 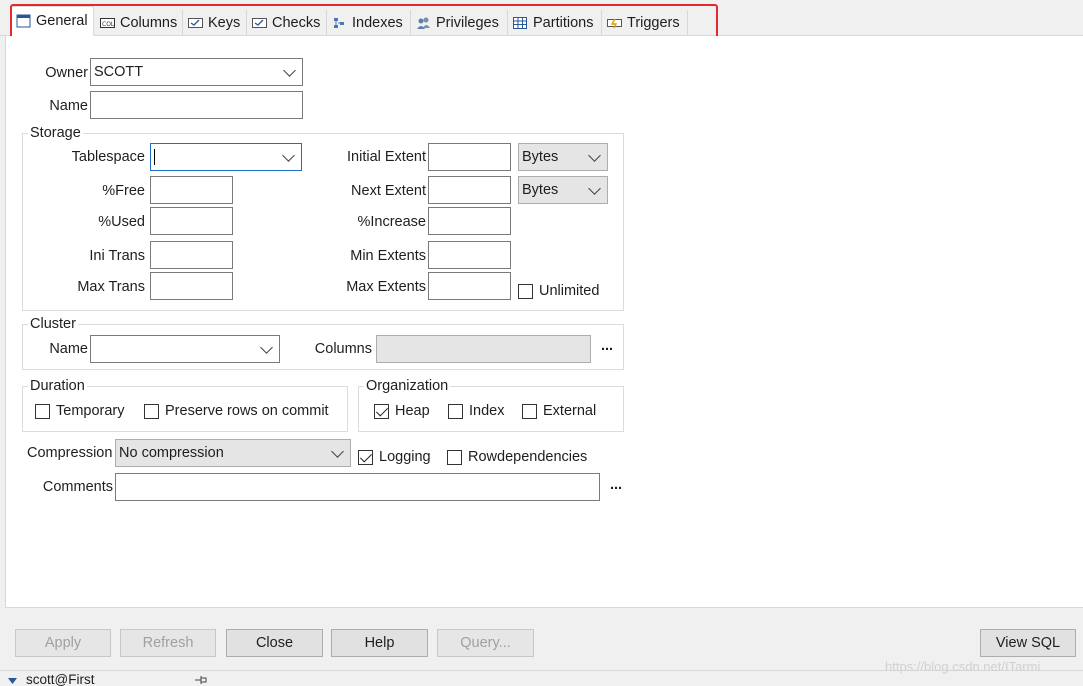 I want to click on refresh-button: Refresh, so click(x=168, y=643).